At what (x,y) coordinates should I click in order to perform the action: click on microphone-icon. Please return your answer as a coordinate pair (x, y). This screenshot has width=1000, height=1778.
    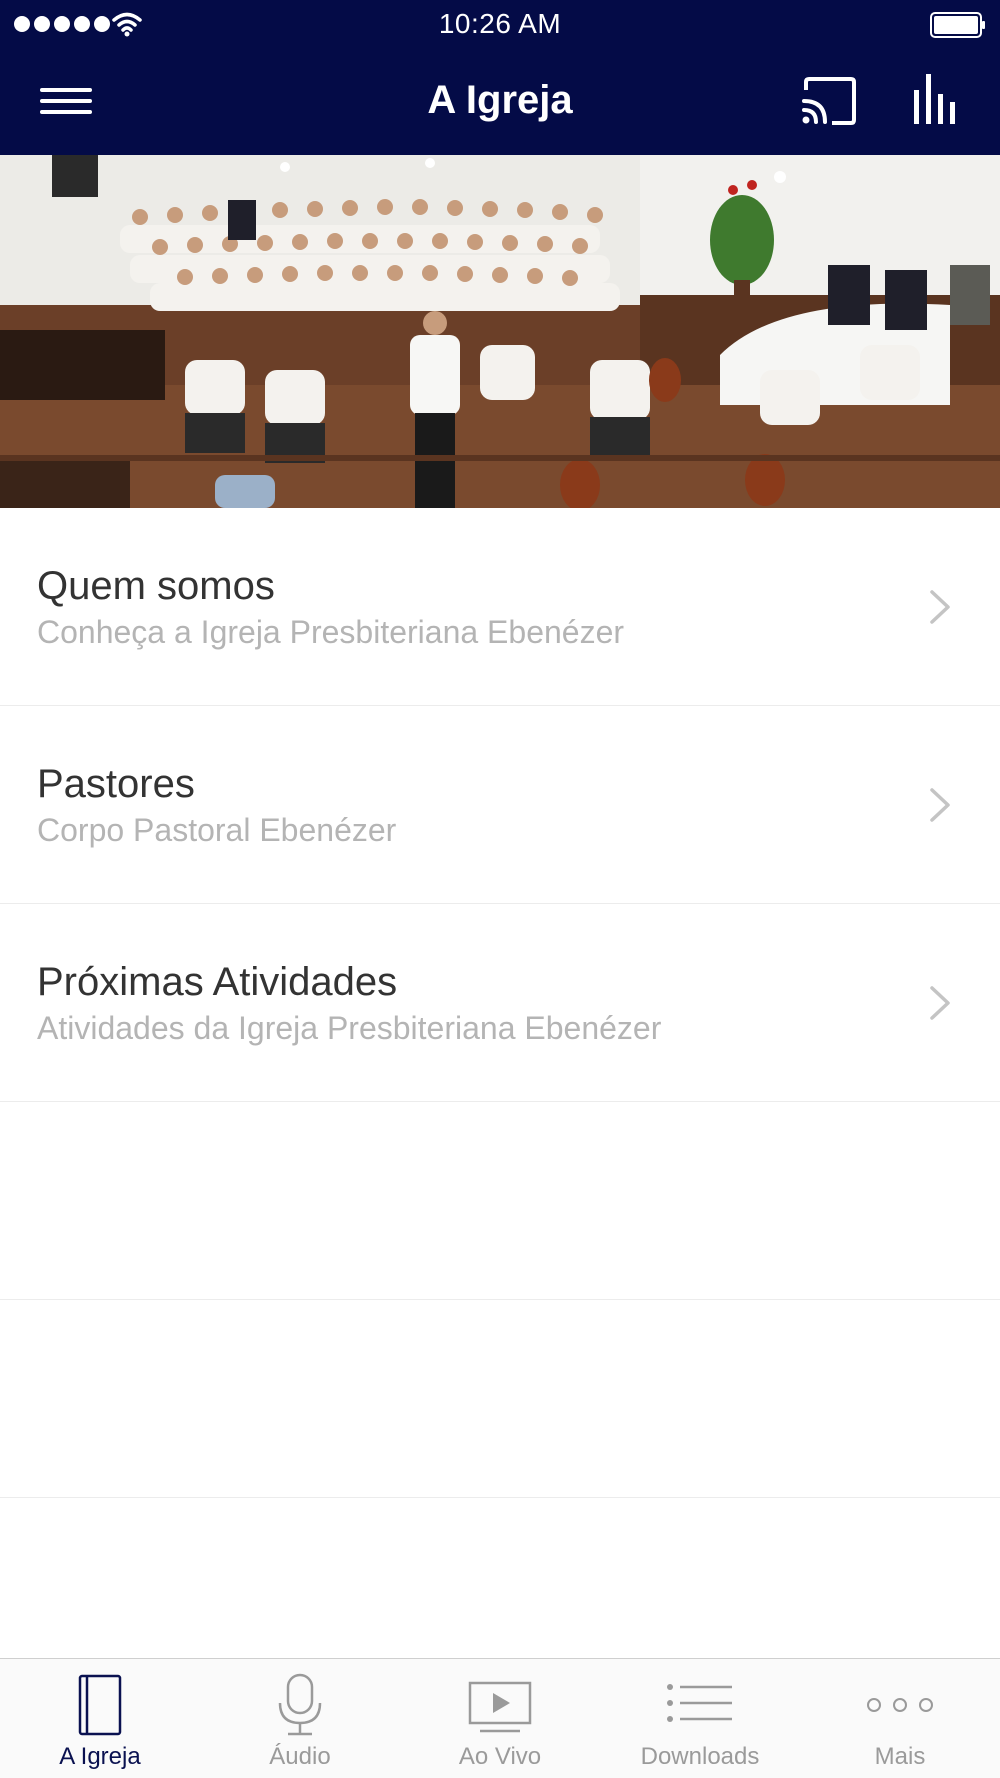
    Looking at the image, I should click on (300, 1704).